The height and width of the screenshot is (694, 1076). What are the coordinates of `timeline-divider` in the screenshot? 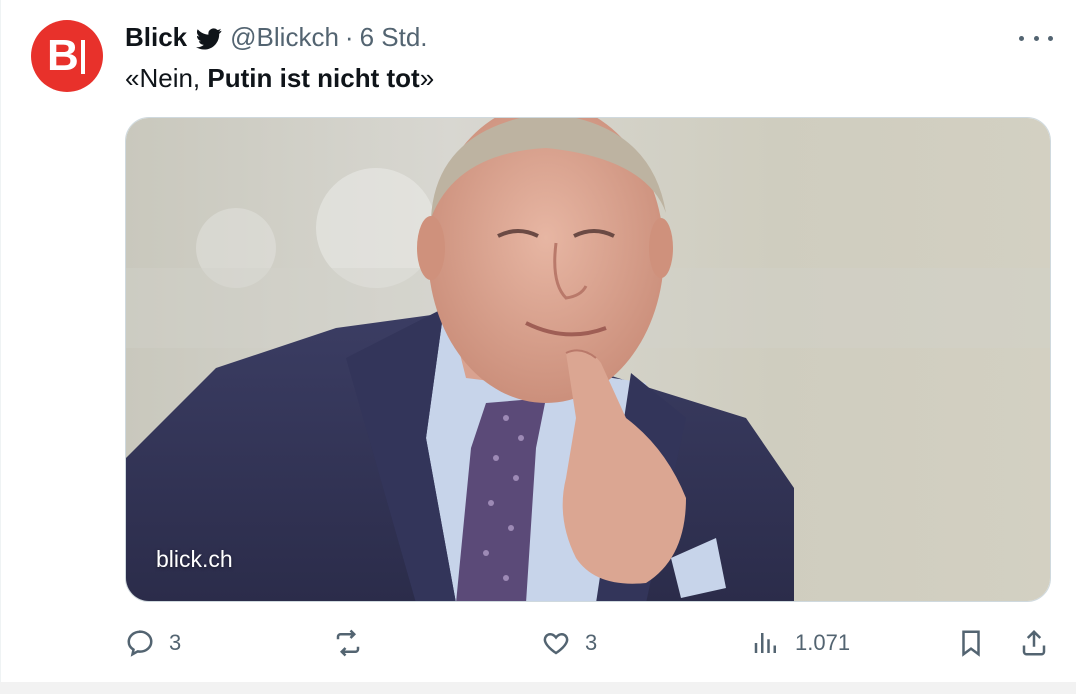 It's located at (538, 688).